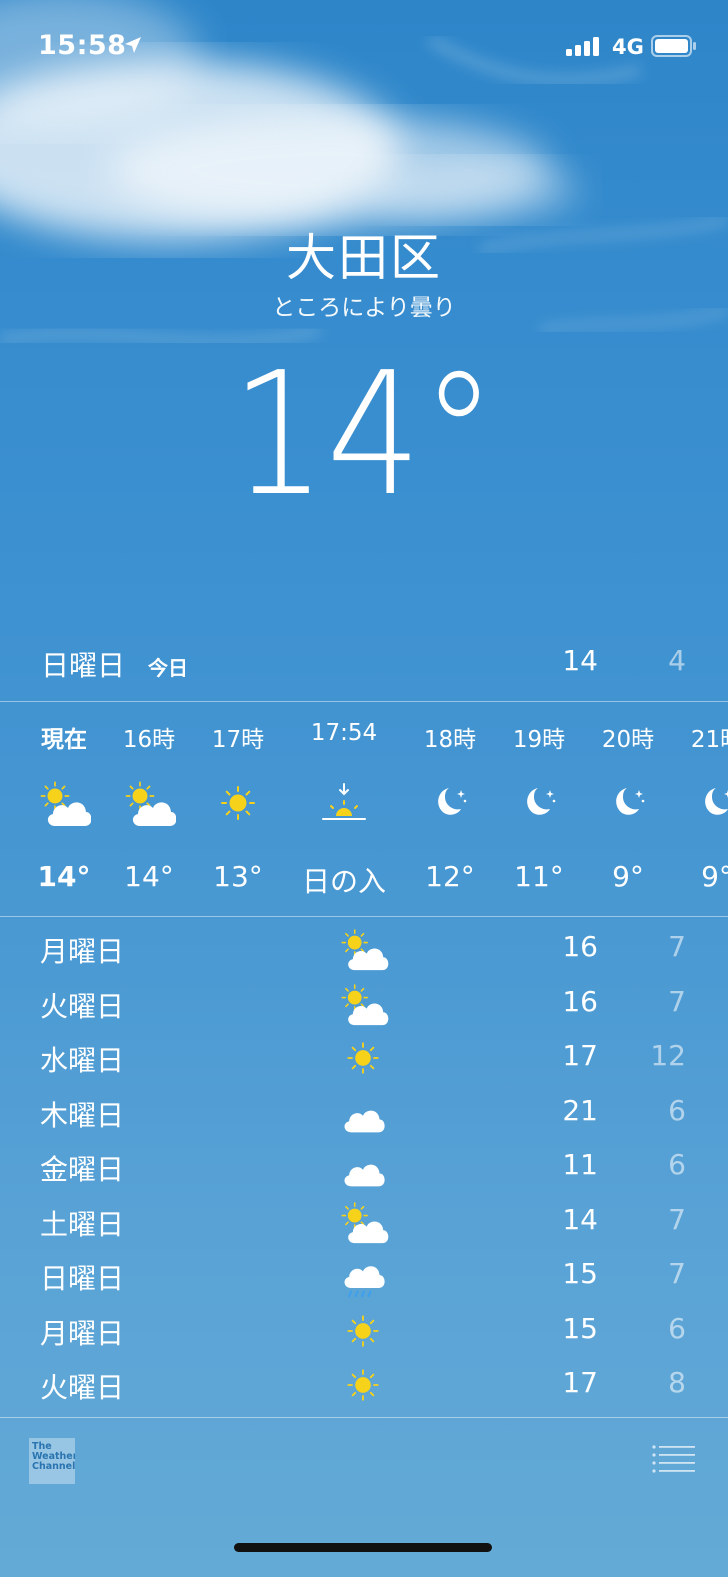 Image resolution: width=728 pixels, height=1577 pixels. I want to click on hour-label: 21時, so click(709, 740).